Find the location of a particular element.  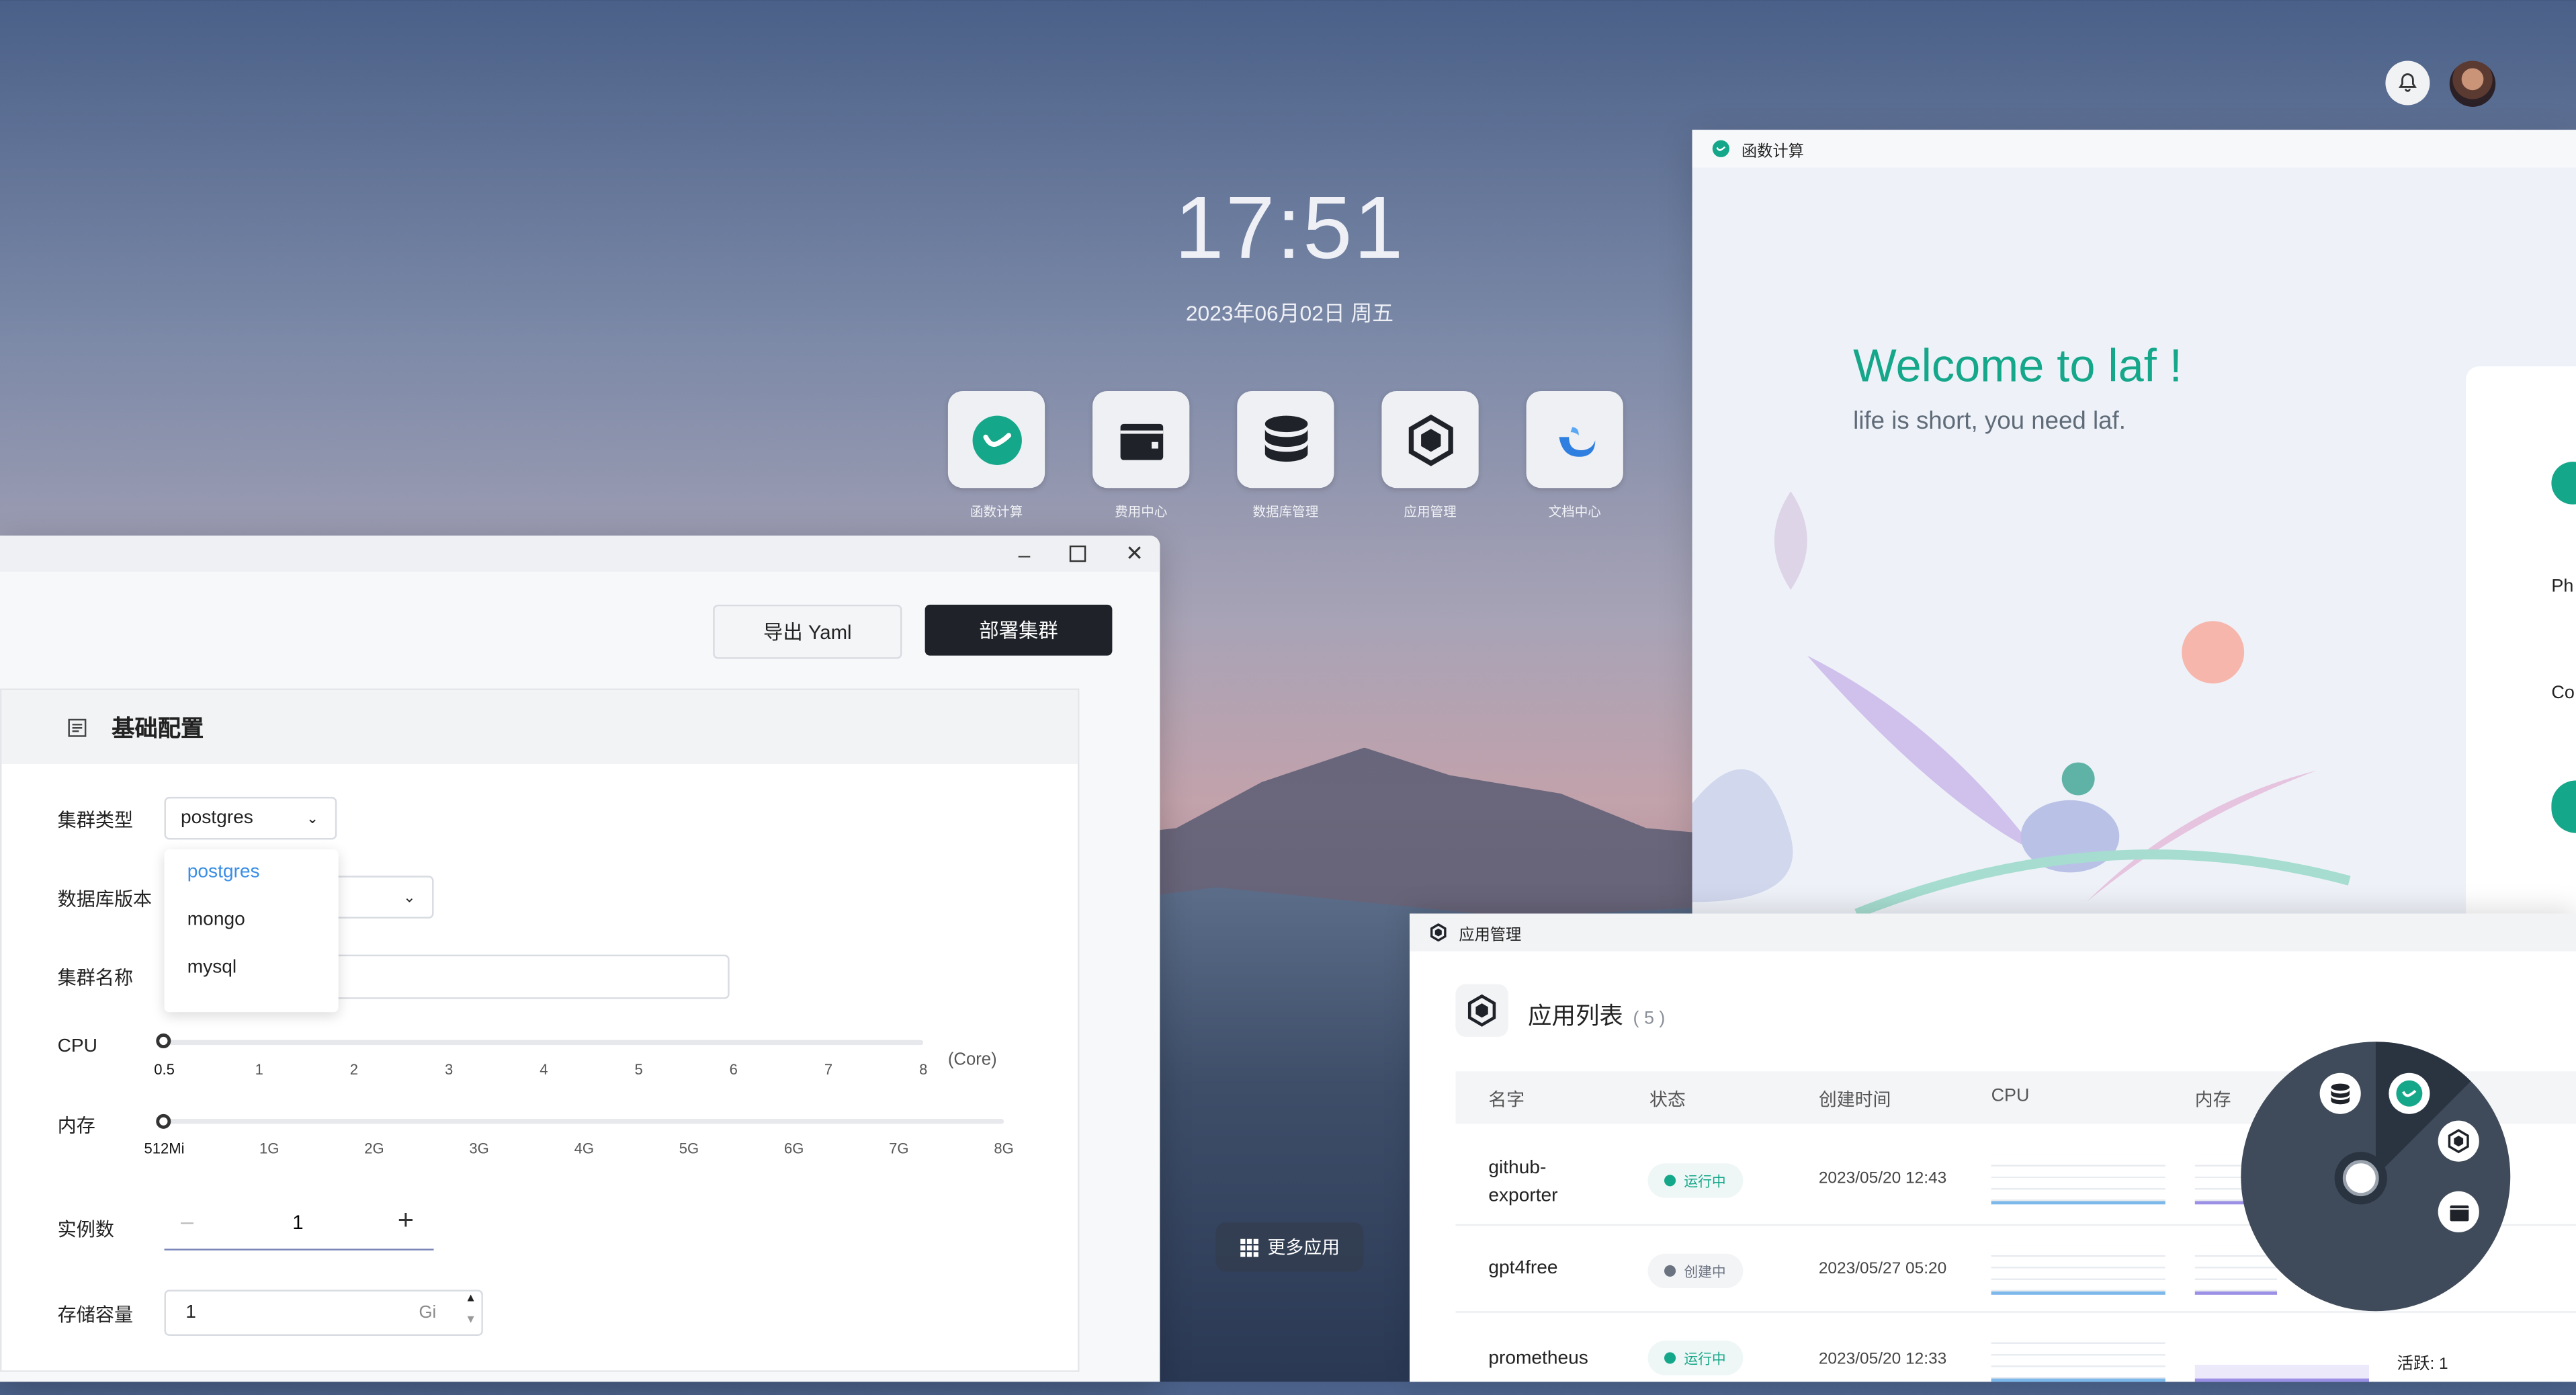

cpu-unit: (Core) is located at coordinates (972, 1060).